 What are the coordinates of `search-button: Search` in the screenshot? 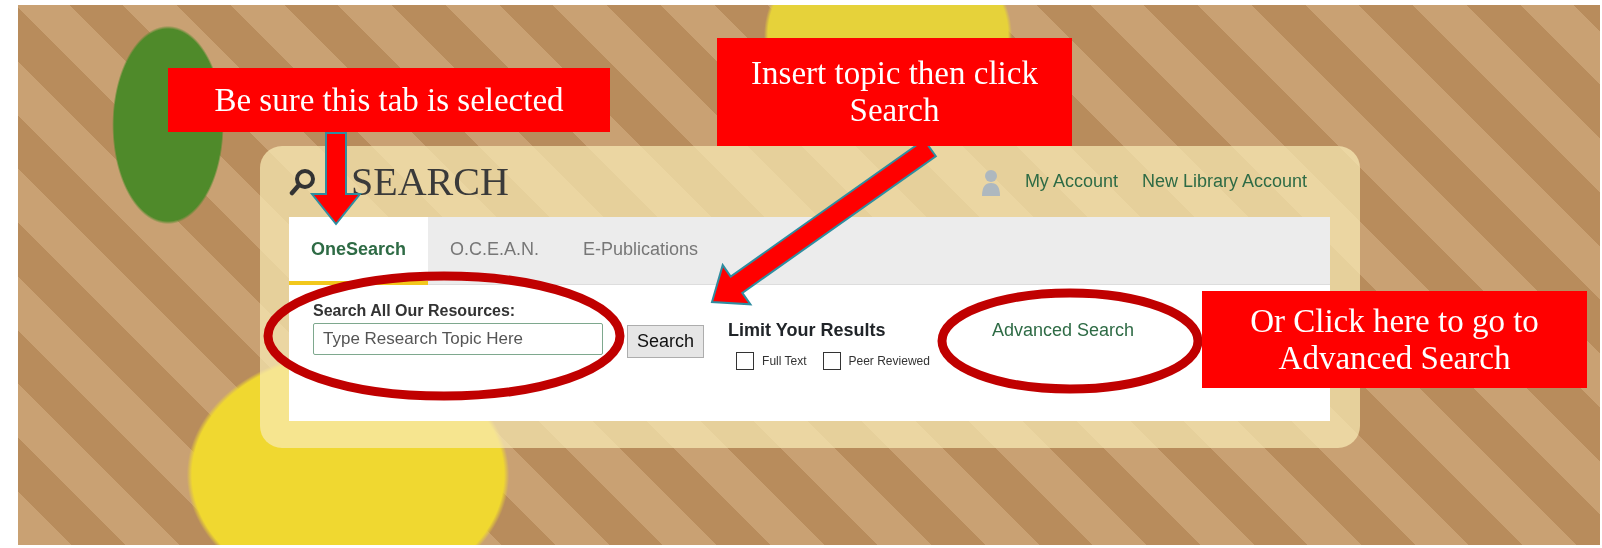 It's located at (666, 341).